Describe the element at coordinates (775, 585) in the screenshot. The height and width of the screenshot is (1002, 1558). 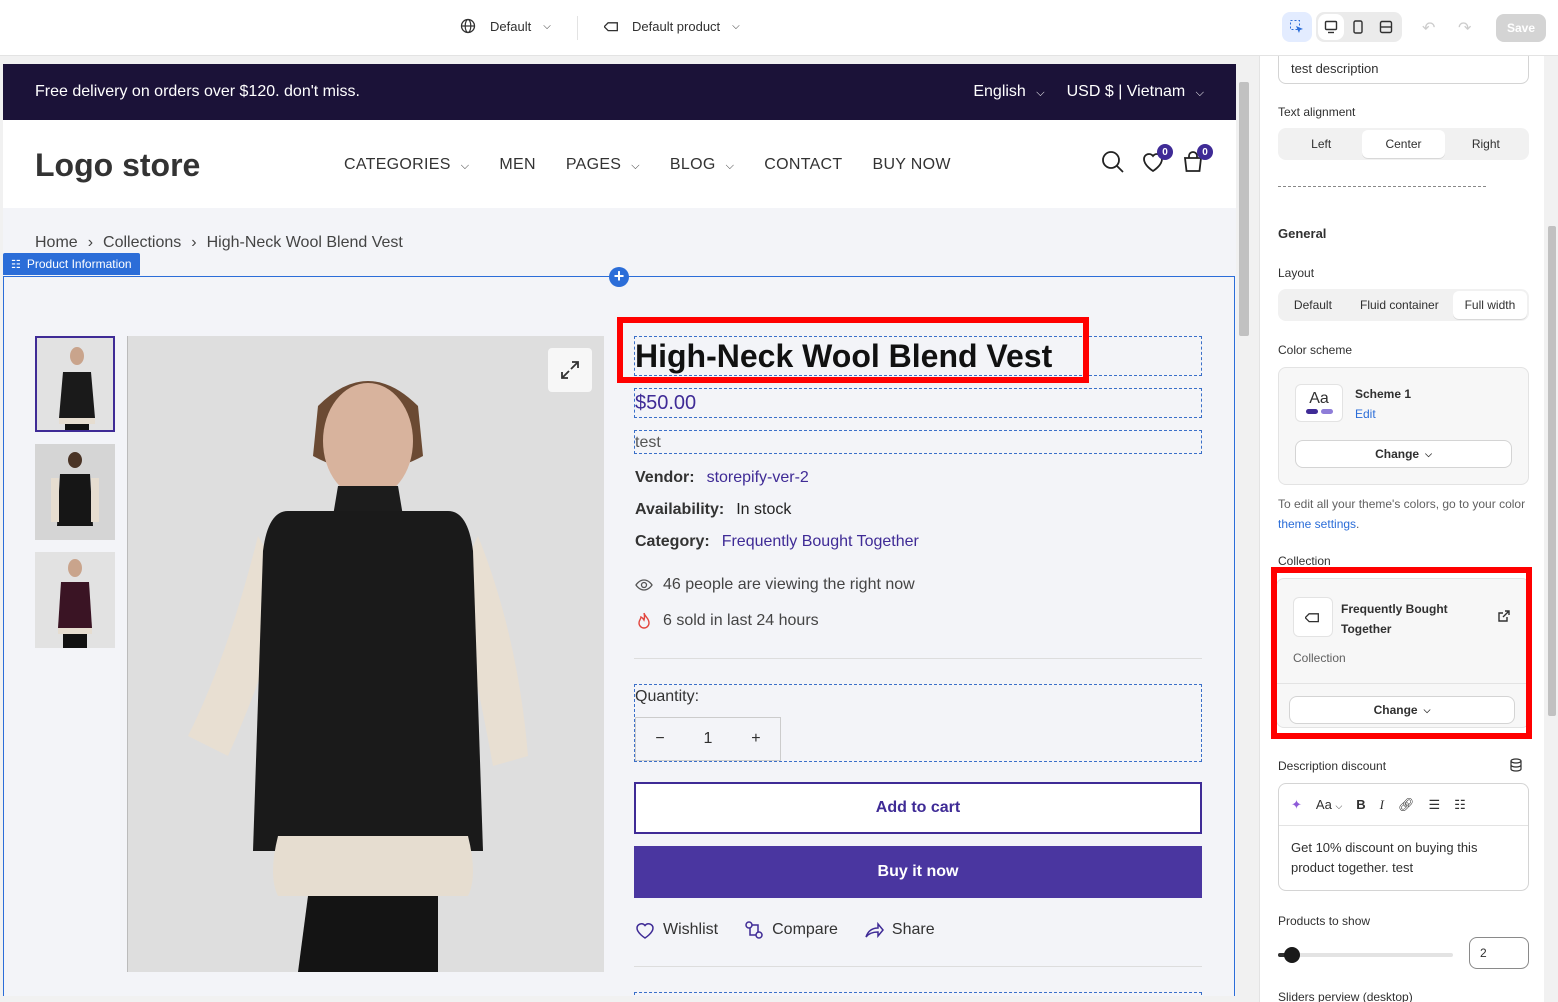
I see `viewers-row: 46 people are viewing the right now` at that location.